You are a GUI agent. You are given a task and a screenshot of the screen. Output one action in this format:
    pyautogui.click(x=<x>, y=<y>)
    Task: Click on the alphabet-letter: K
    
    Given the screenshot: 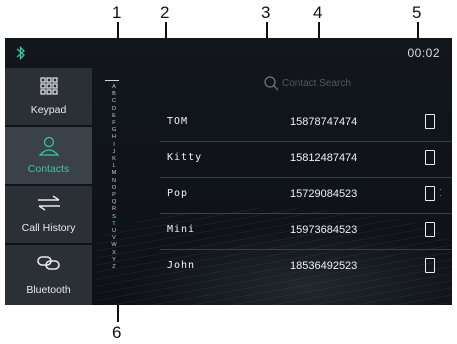 What is the action you would take?
    pyautogui.click(x=114, y=159)
    